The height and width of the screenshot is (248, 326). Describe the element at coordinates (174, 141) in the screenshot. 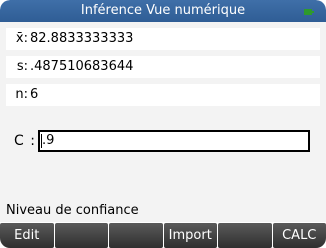

I see `confidence-input: .9` at that location.